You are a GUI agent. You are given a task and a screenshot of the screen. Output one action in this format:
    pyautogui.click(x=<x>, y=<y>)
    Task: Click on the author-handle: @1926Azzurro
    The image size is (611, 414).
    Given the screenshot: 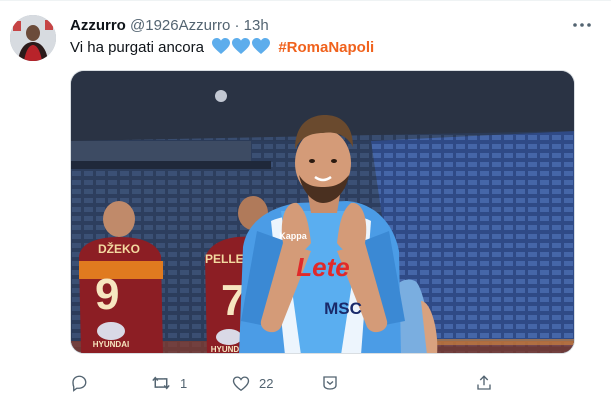 What is the action you would take?
    pyautogui.click(x=180, y=25)
    